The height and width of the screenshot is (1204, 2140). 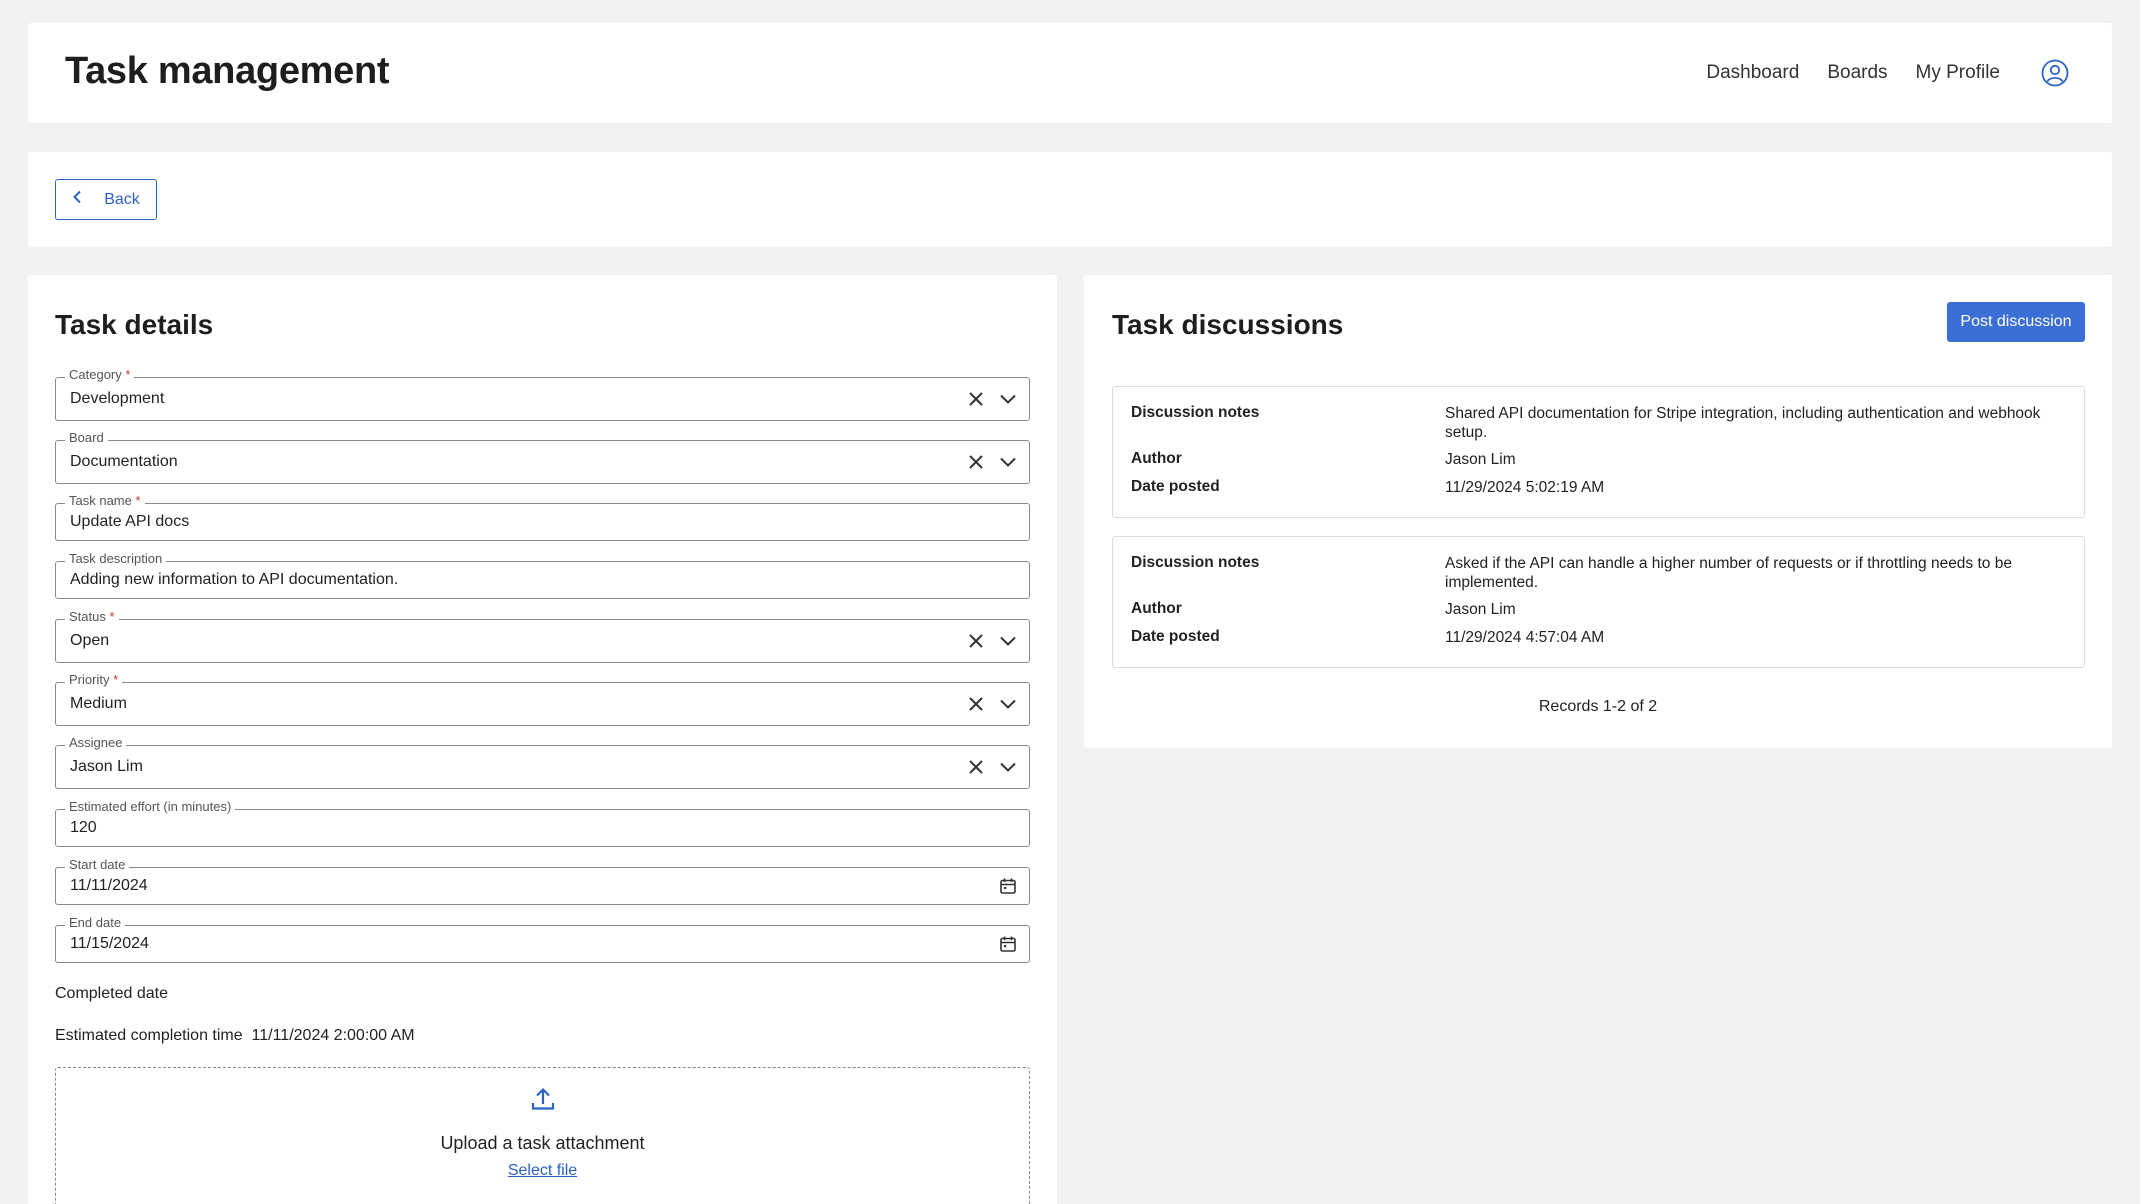 I want to click on start-date-value: 11/11/2024, so click(x=109, y=885).